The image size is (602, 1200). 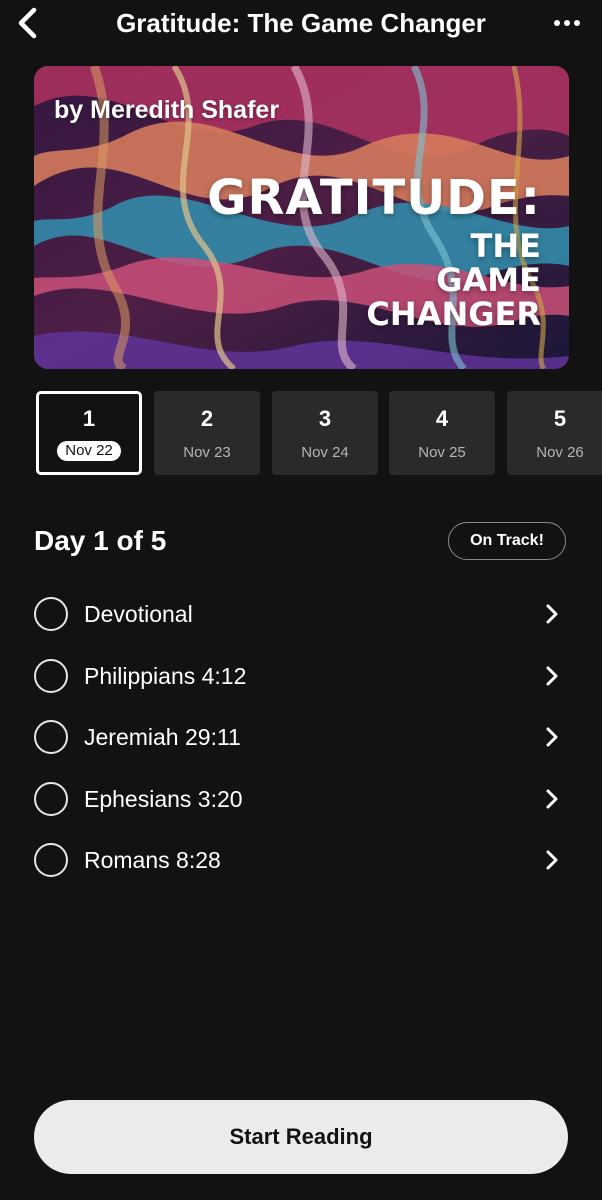 I want to click on cover-subtitle-line: GAME, so click(x=488, y=280).